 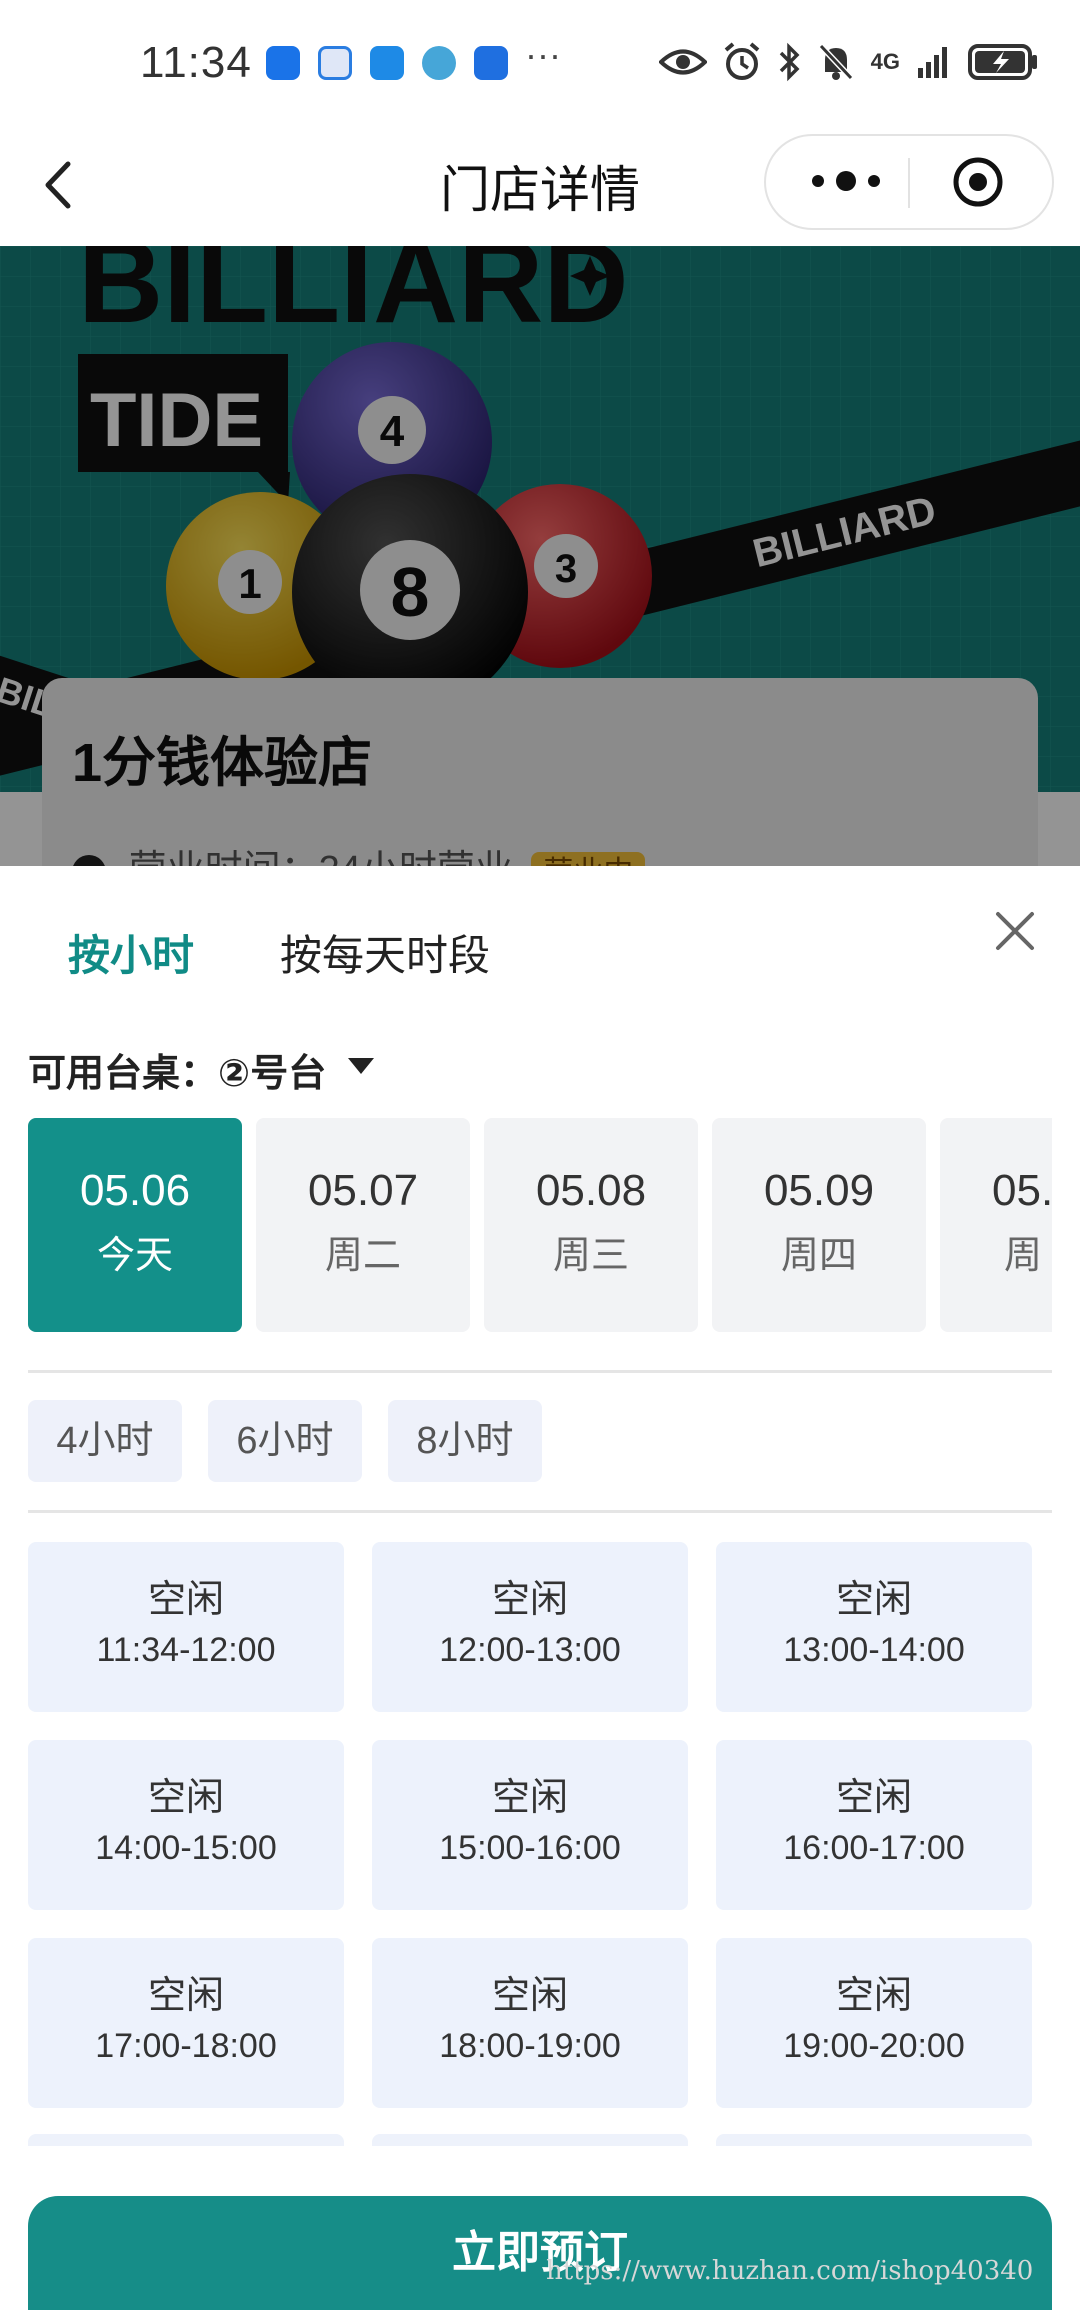 What do you see at coordinates (105, 1441) in the screenshot?
I see `duration-option: 4小时` at bounding box center [105, 1441].